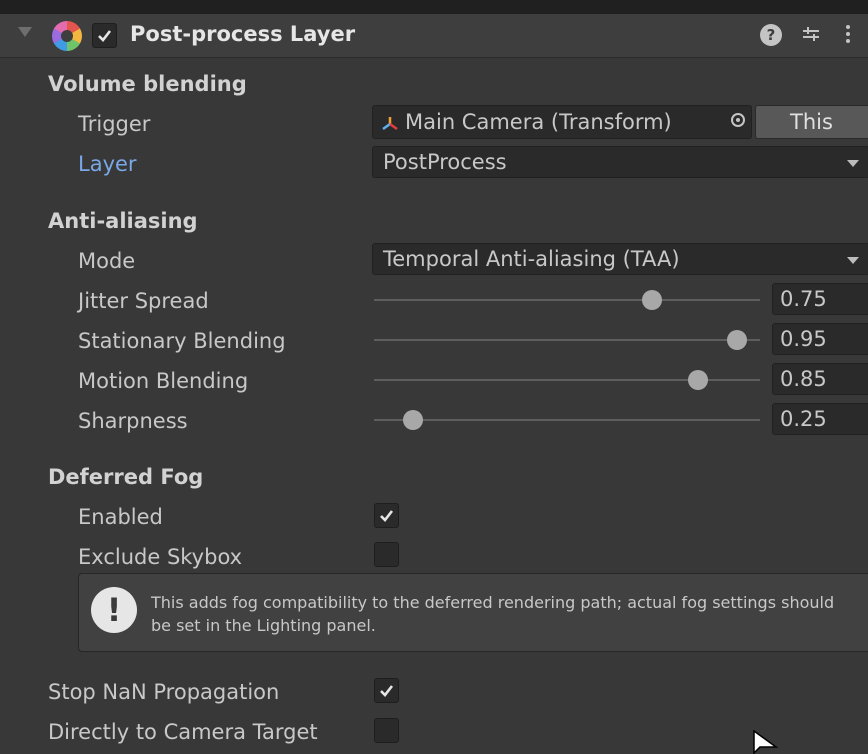  I want to click on object-picker-icon, so click(738, 120).